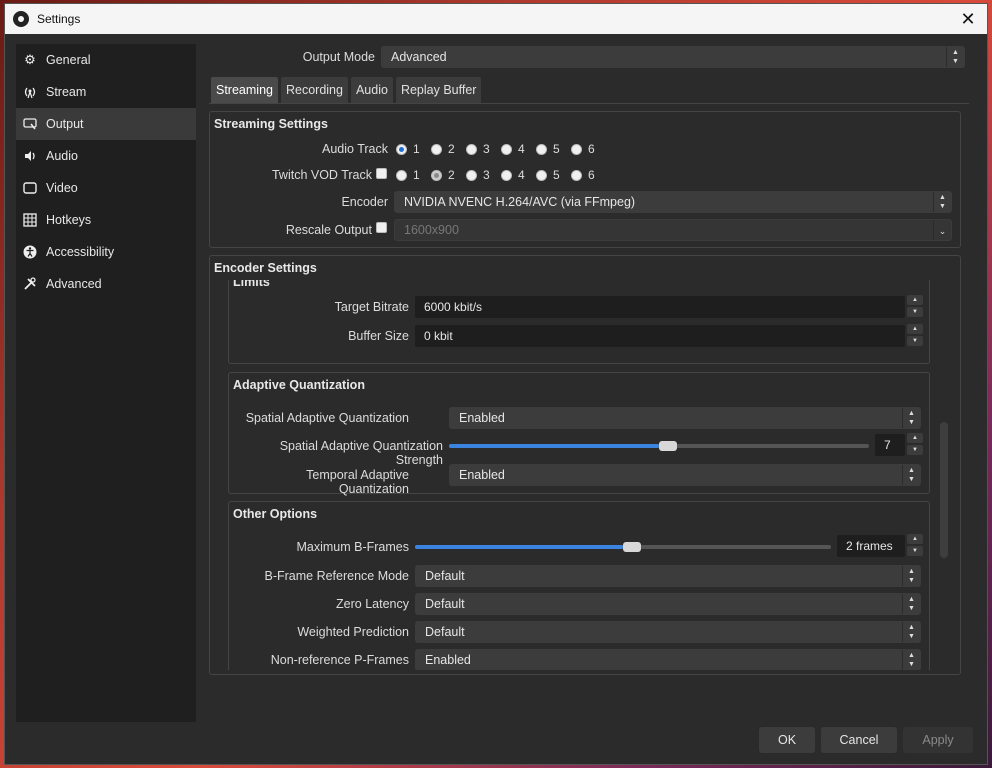 The height and width of the screenshot is (768, 992). Describe the element at coordinates (915, 306) in the screenshot. I see `target-bitrate-stepper: ▲ ▼` at that location.